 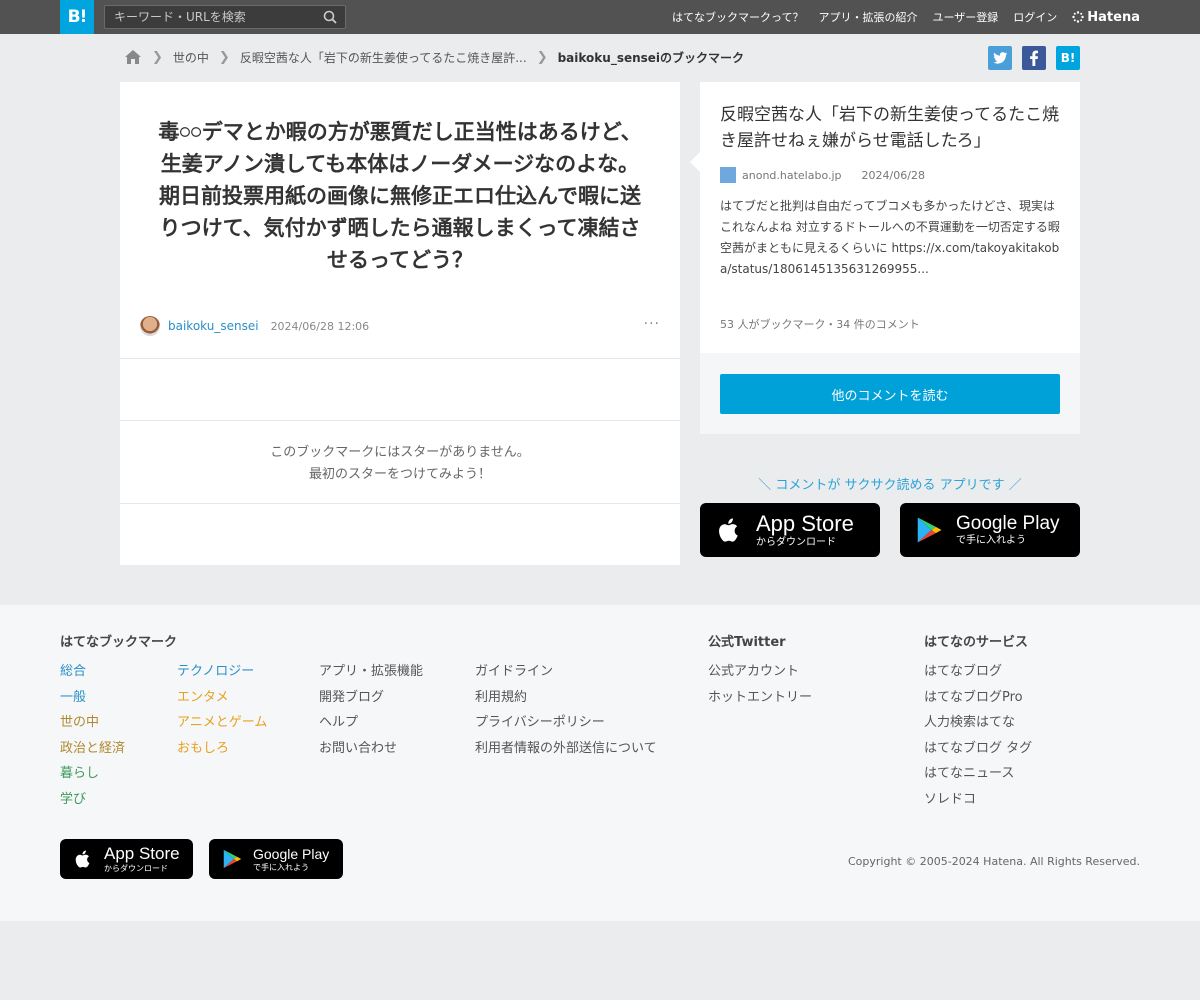 I want to click on footer-link: プライバシーポリシー, so click(x=566, y=723).